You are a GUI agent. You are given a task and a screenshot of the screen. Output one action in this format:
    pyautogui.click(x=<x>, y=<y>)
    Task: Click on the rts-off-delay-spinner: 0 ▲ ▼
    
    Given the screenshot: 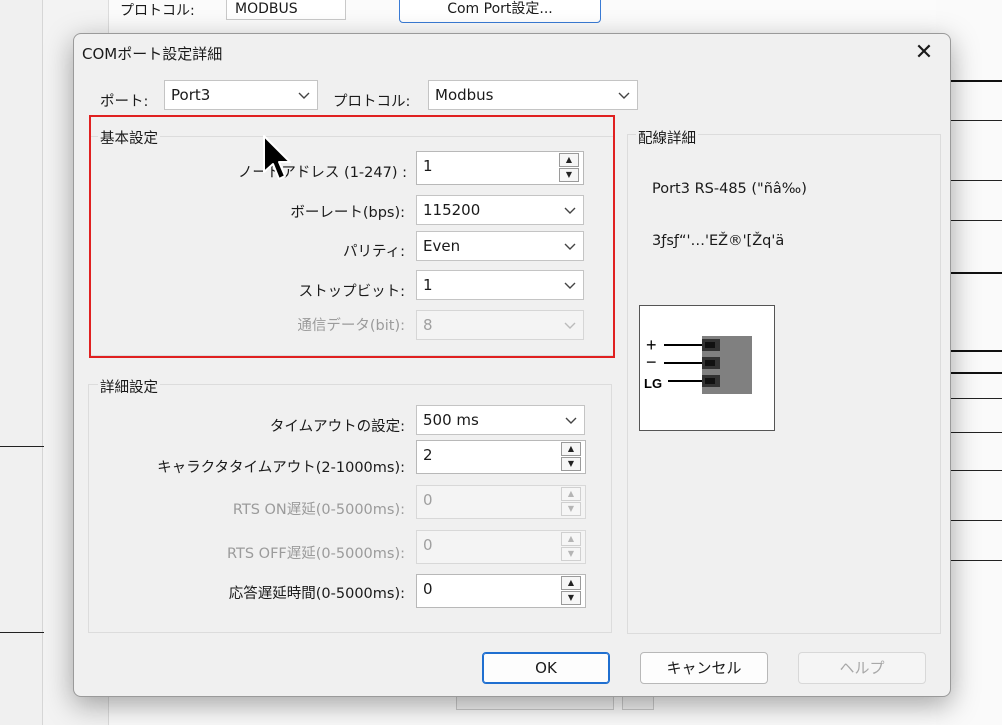 What is the action you would take?
    pyautogui.click(x=501, y=547)
    